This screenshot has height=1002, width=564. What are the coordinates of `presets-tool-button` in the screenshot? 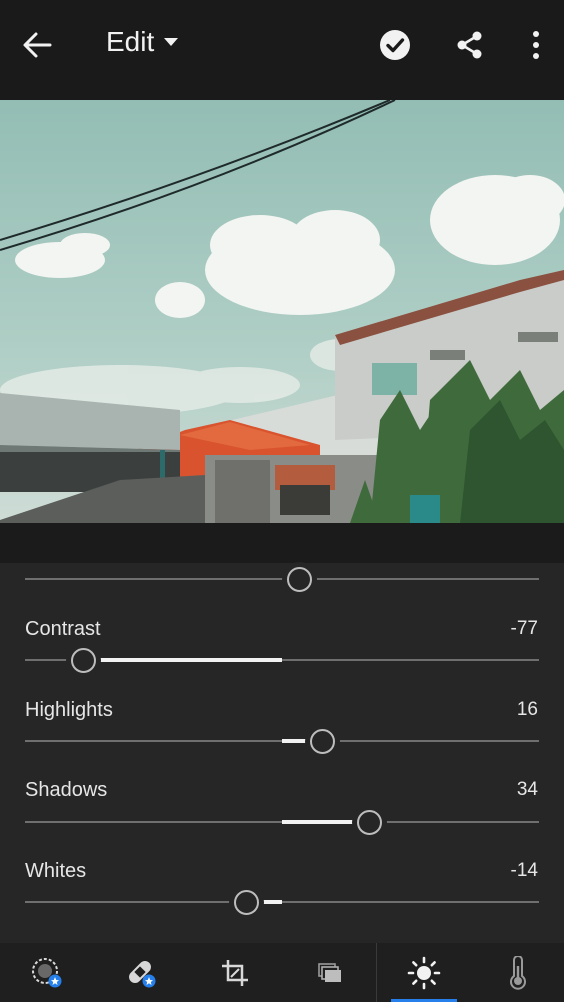 It's located at (329, 972).